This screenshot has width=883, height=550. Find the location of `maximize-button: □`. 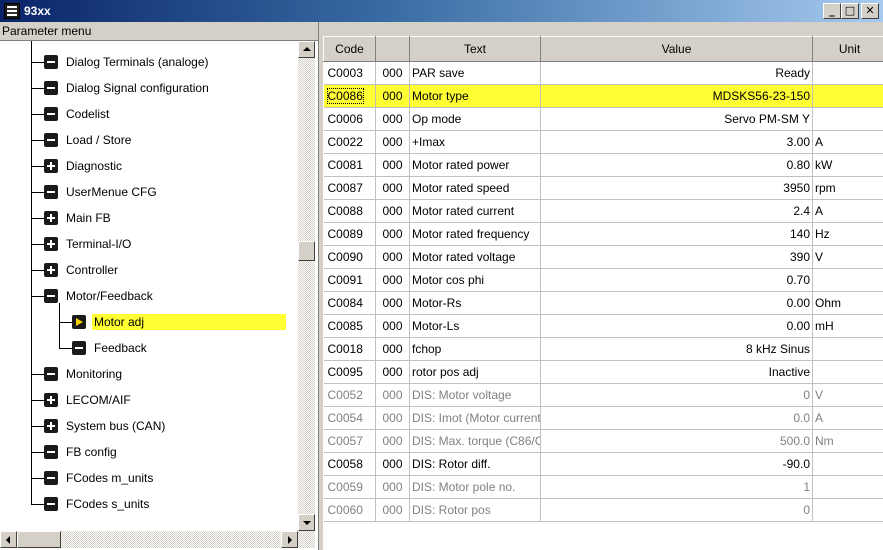

maximize-button: □ is located at coordinates (850, 11).